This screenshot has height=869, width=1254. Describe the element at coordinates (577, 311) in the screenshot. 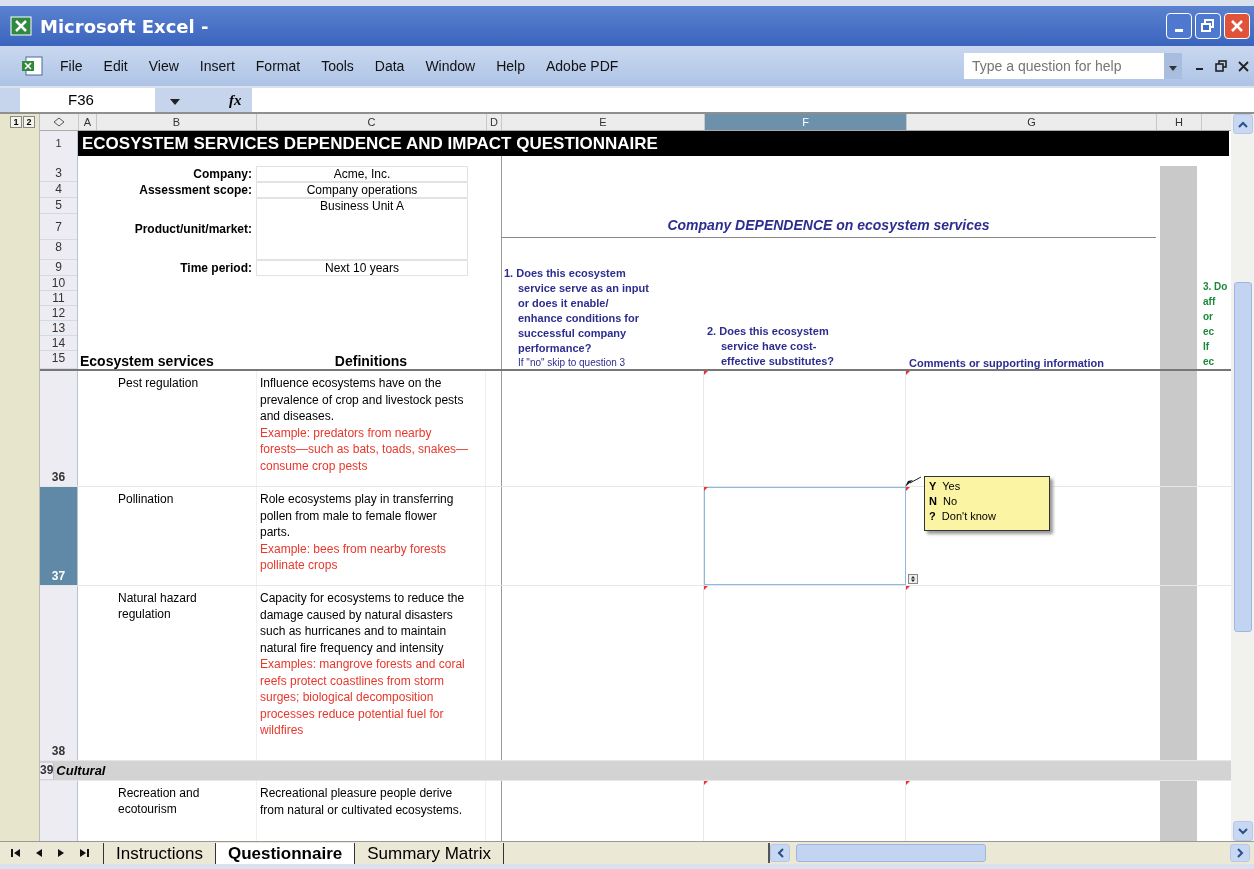

I see `question-text: 1. Does this ecosystem service serve as an input or does it enable/ enhance conditions for successful company performance?` at that location.